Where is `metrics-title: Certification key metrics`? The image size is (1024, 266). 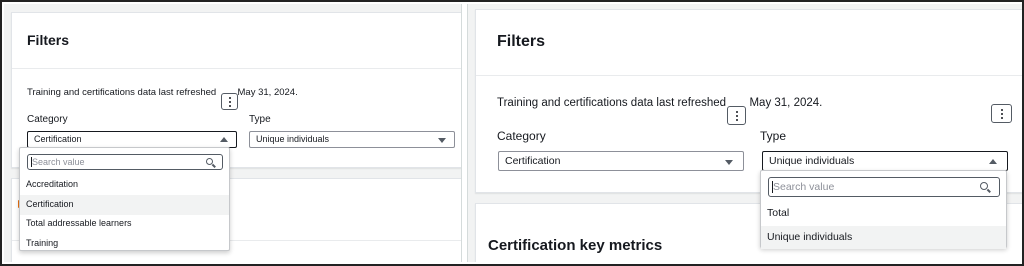
metrics-title: Certification key metrics is located at coordinates (575, 245).